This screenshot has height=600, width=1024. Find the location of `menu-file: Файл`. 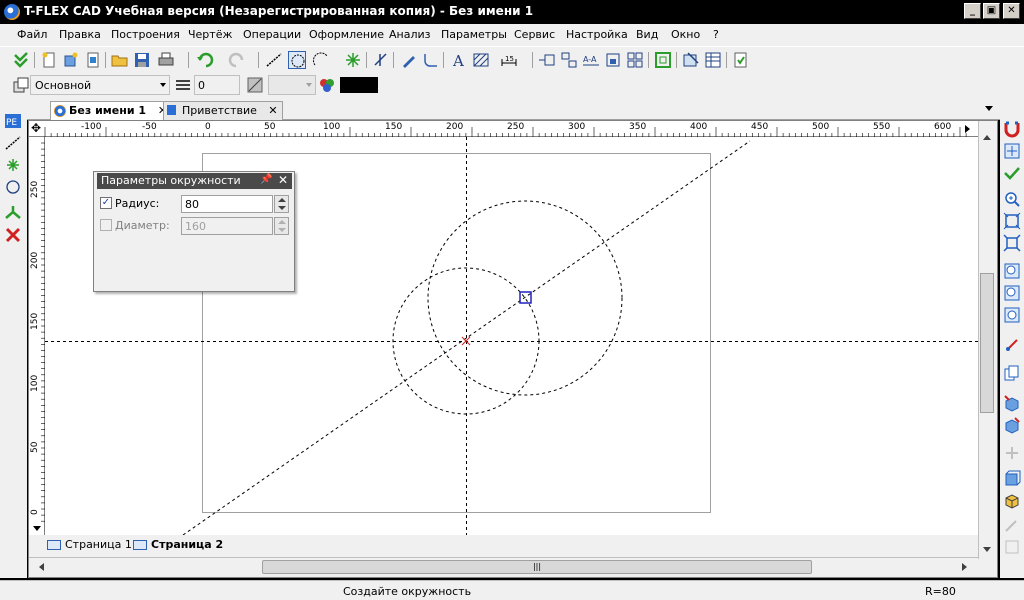

menu-file: Файл is located at coordinates (32, 34).